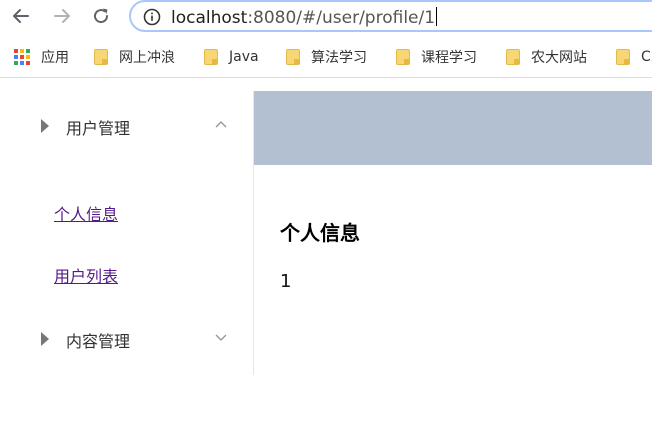 Image resolution: width=652 pixels, height=432 pixels. I want to click on bookmark-label: 课程学习, so click(449, 58).